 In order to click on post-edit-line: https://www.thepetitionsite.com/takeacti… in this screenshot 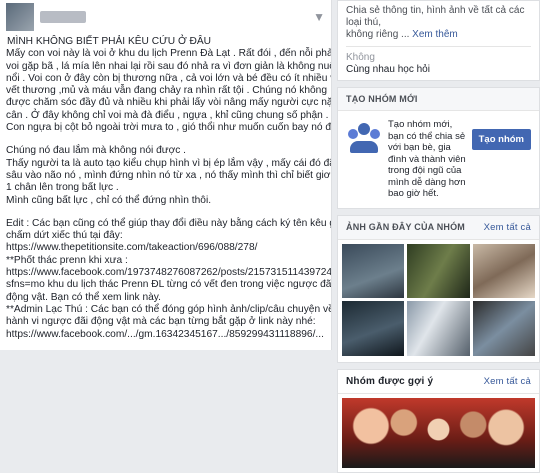, I will do `click(165, 248)`.